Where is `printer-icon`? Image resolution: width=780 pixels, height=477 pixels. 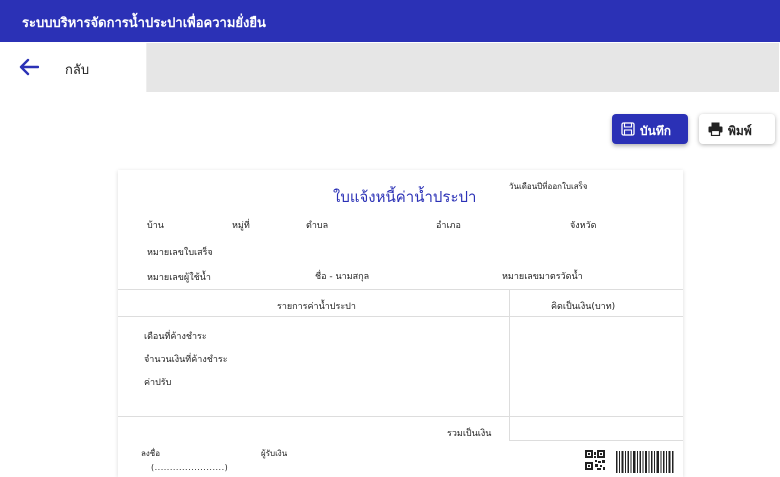
printer-icon is located at coordinates (715, 129).